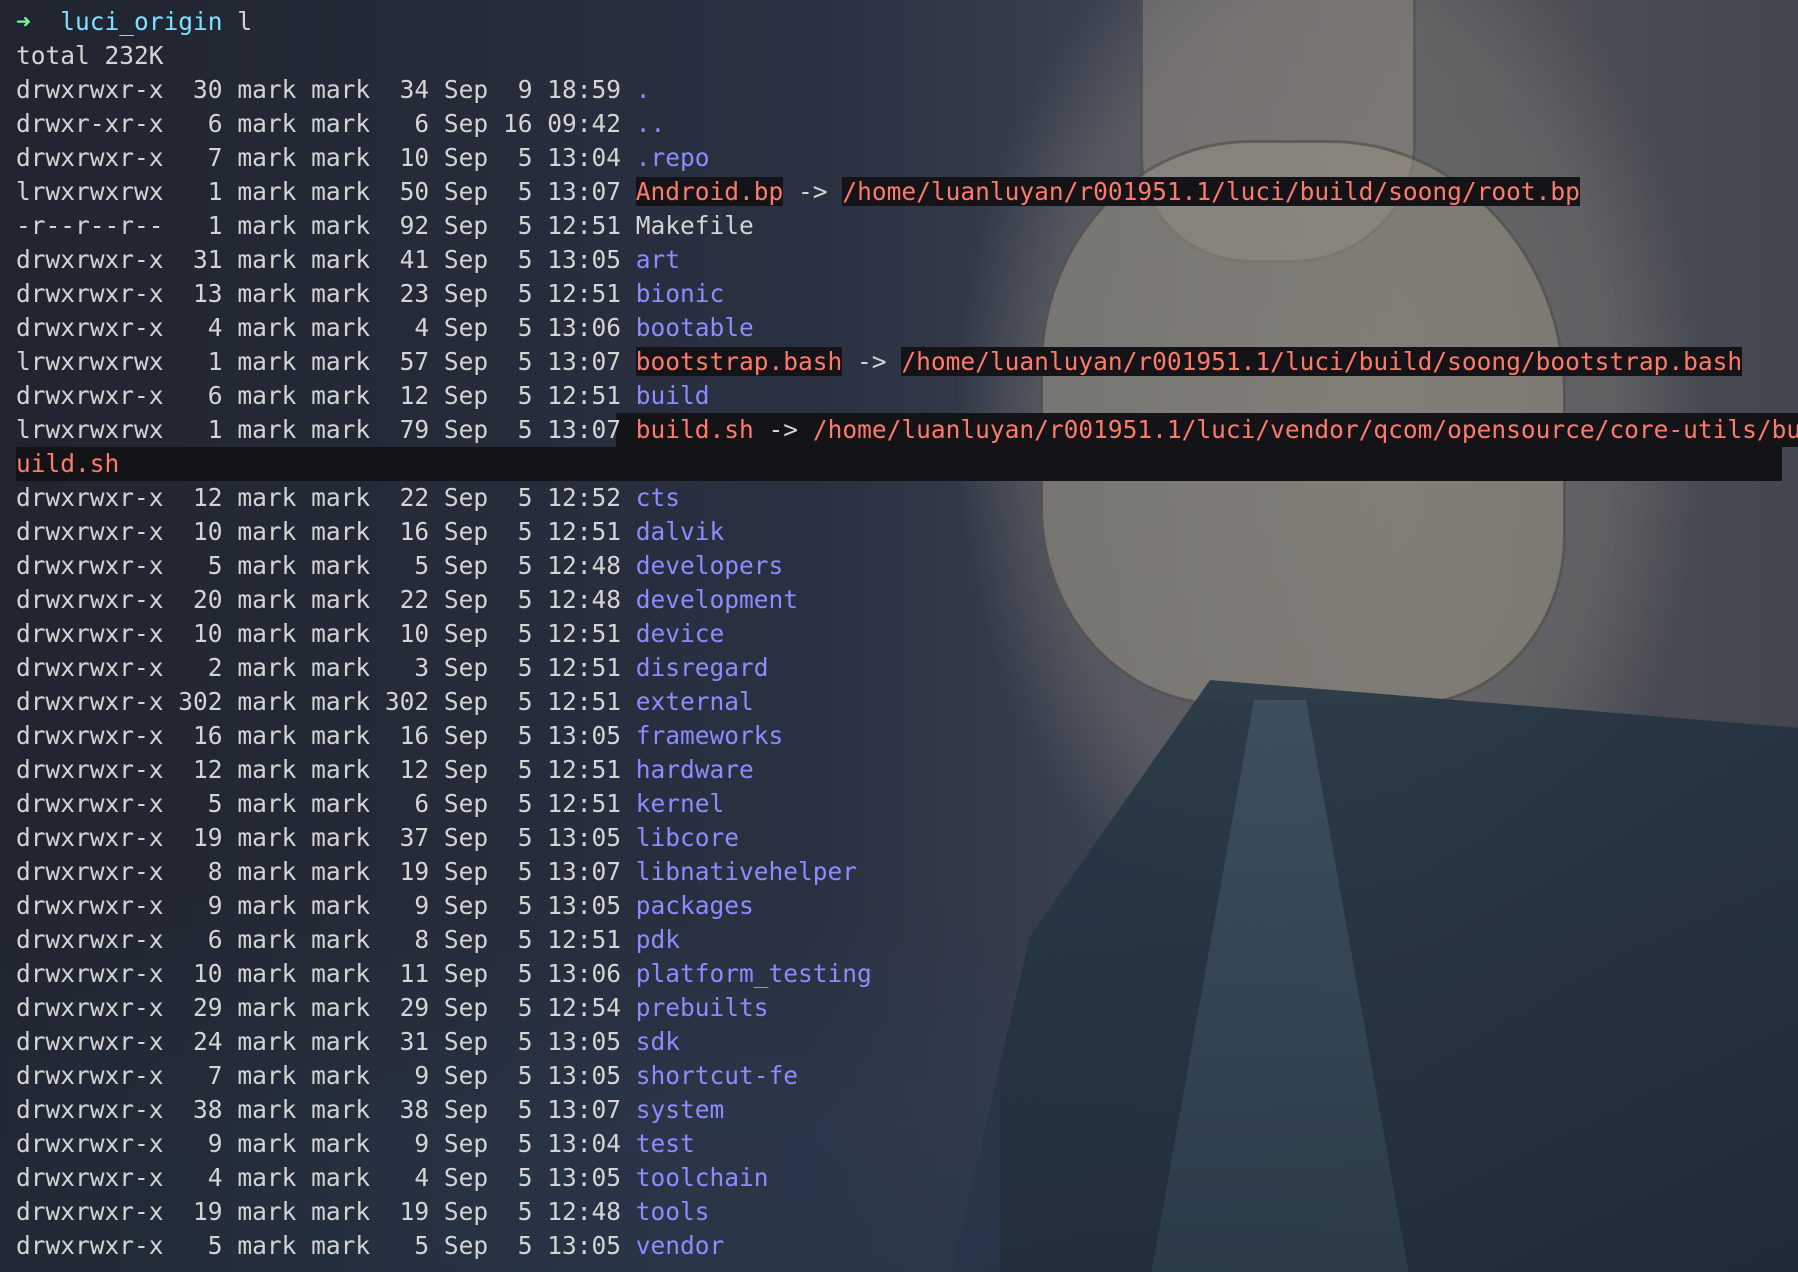 This screenshot has width=1798, height=1272. I want to click on directory-name: system, so click(680, 1109).